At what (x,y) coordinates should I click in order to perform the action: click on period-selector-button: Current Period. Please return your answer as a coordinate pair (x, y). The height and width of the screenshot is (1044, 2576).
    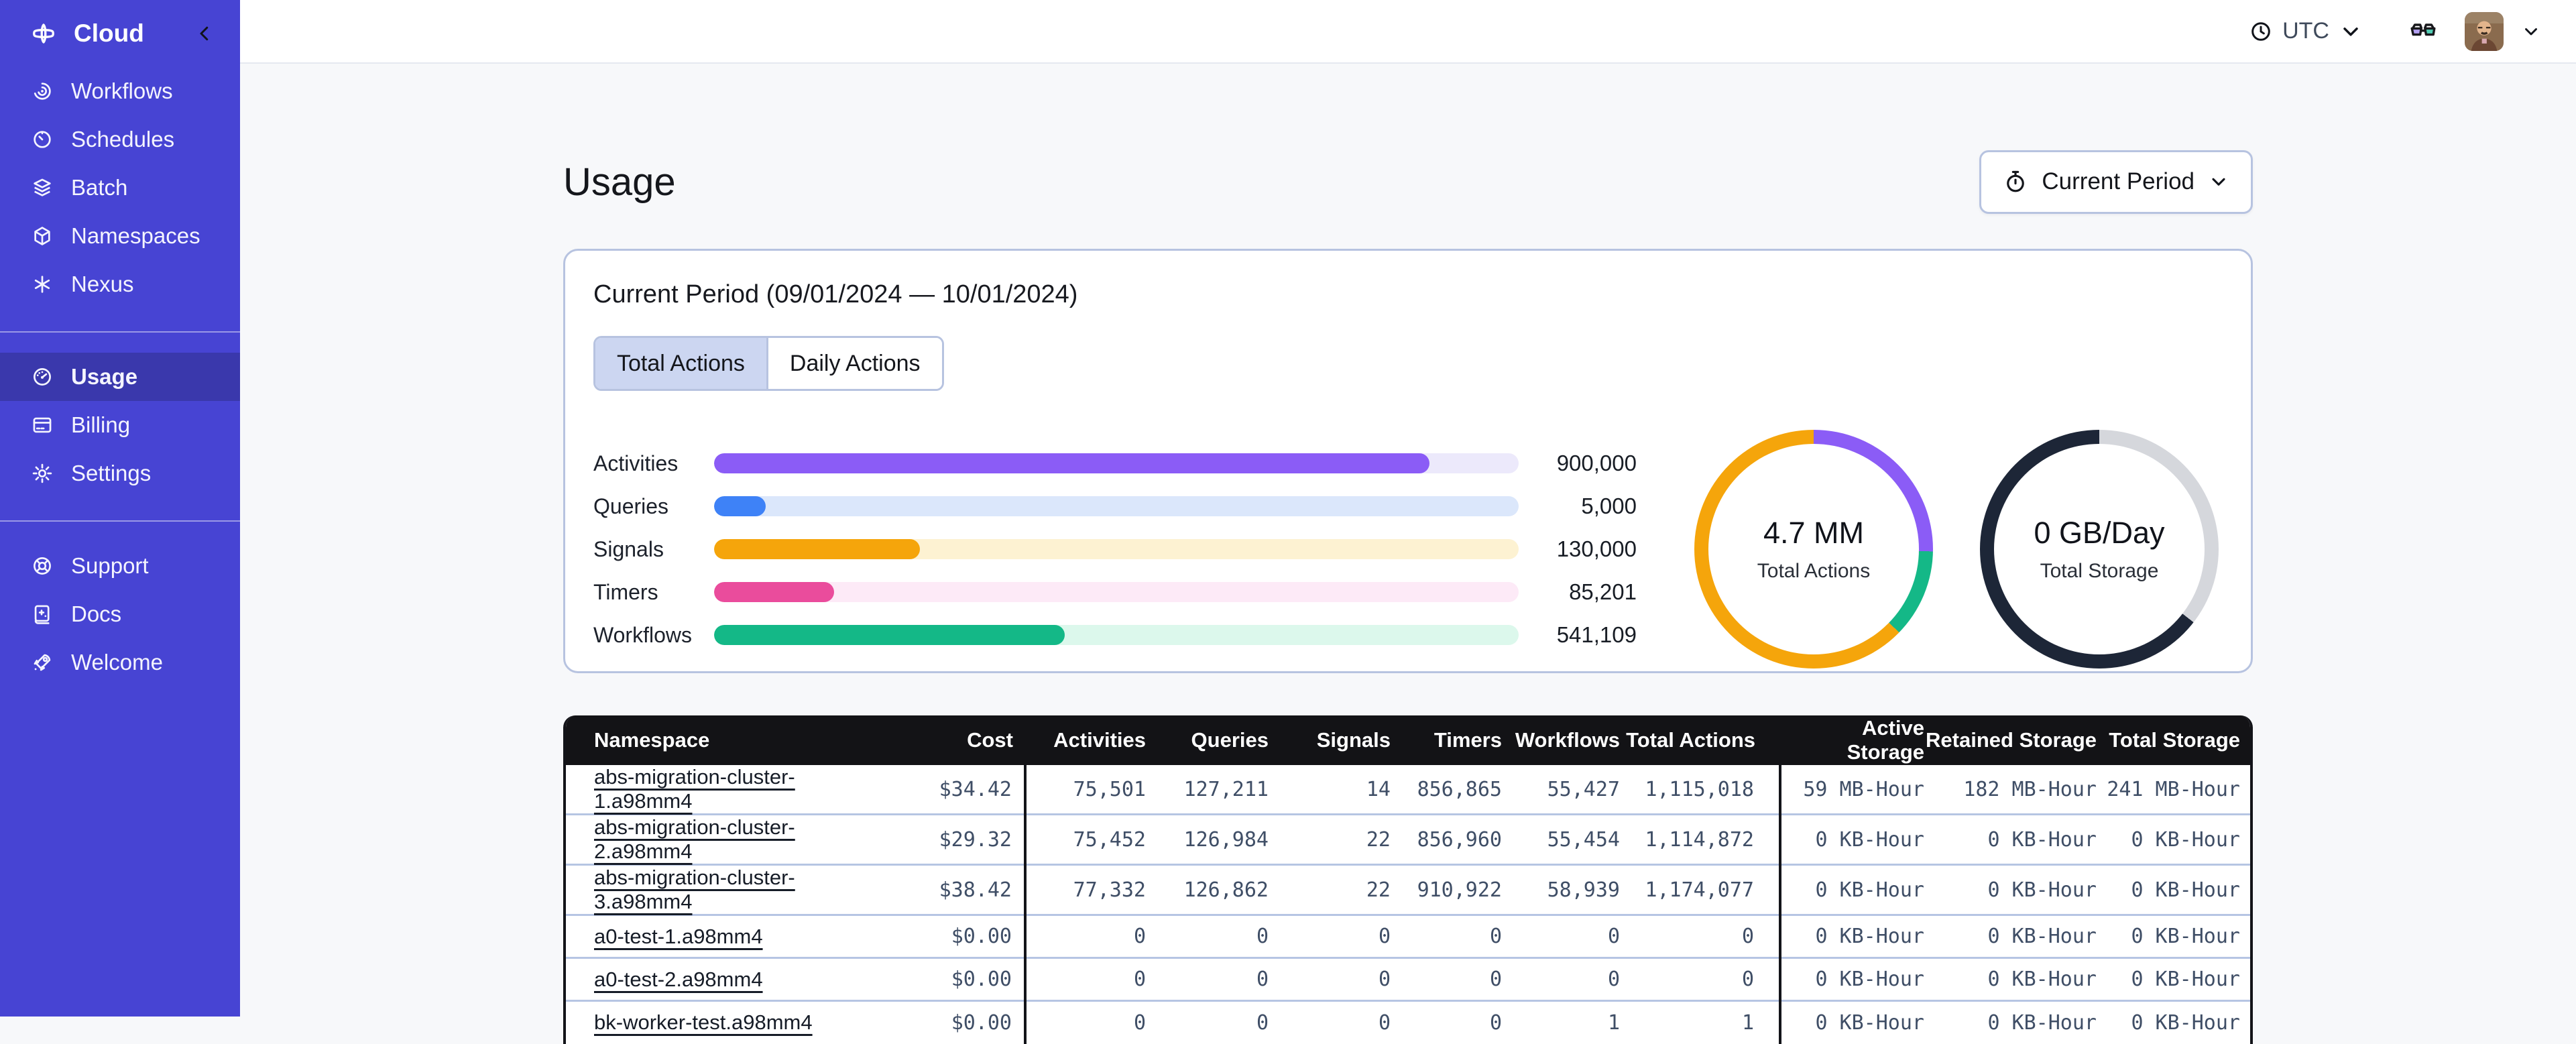
    Looking at the image, I should click on (2116, 182).